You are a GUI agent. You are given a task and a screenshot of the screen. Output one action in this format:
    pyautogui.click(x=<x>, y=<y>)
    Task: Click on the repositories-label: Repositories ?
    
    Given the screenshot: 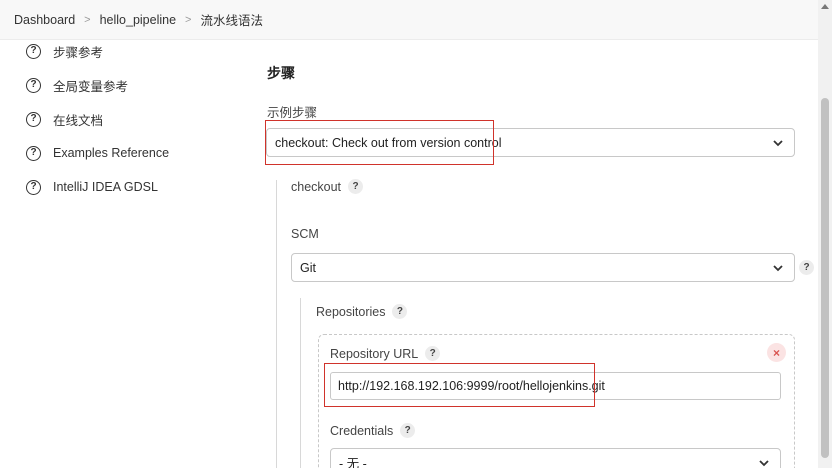 What is the action you would take?
    pyautogui.click(x=362, y=311)
    